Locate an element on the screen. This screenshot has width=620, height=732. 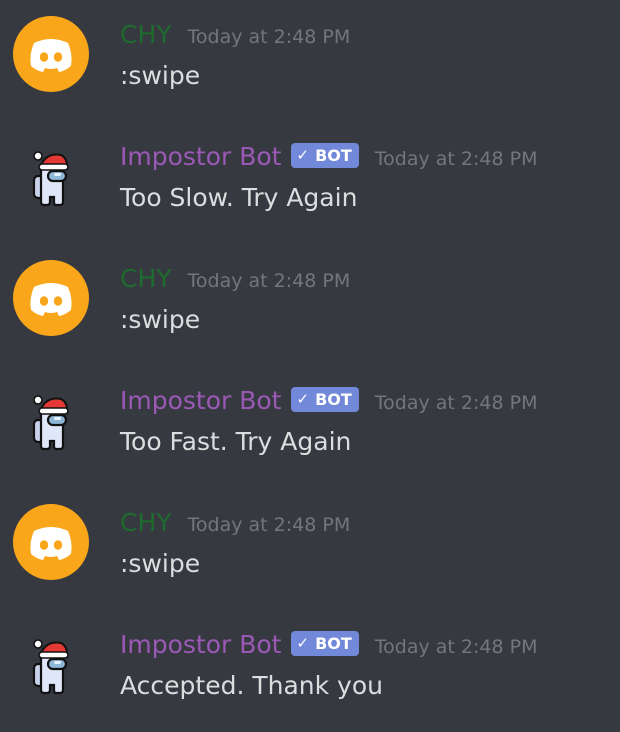
message-content: Too Fast. Try Again is located at coordinates (236, 441).